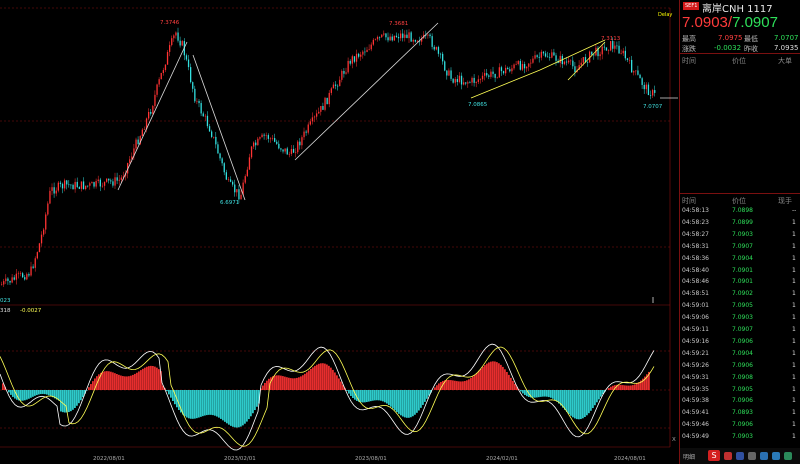 Image resolution: width=800 pixels, height=464 pixels. What do you see at coordinates (740, 456) in the screenshot?
I see `moon-icon` at bounding box center [740, 456].